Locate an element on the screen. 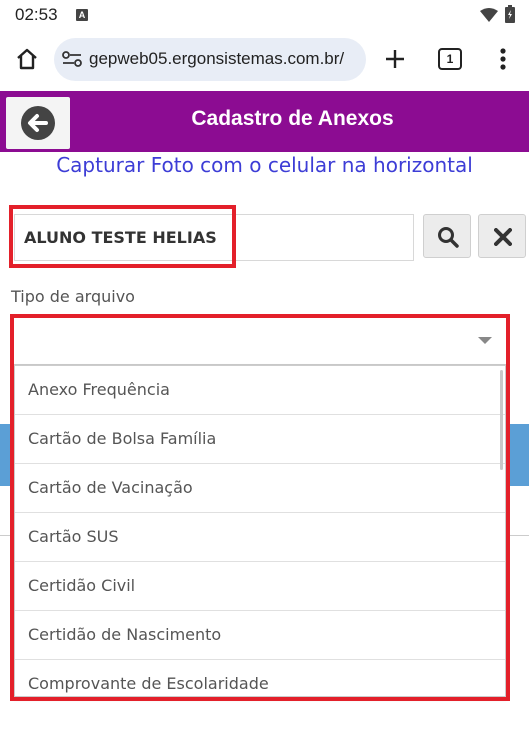 The width and height of the screenshot is (529, 748). status-bar: 02:53 A is located at coordinates (264, 15).